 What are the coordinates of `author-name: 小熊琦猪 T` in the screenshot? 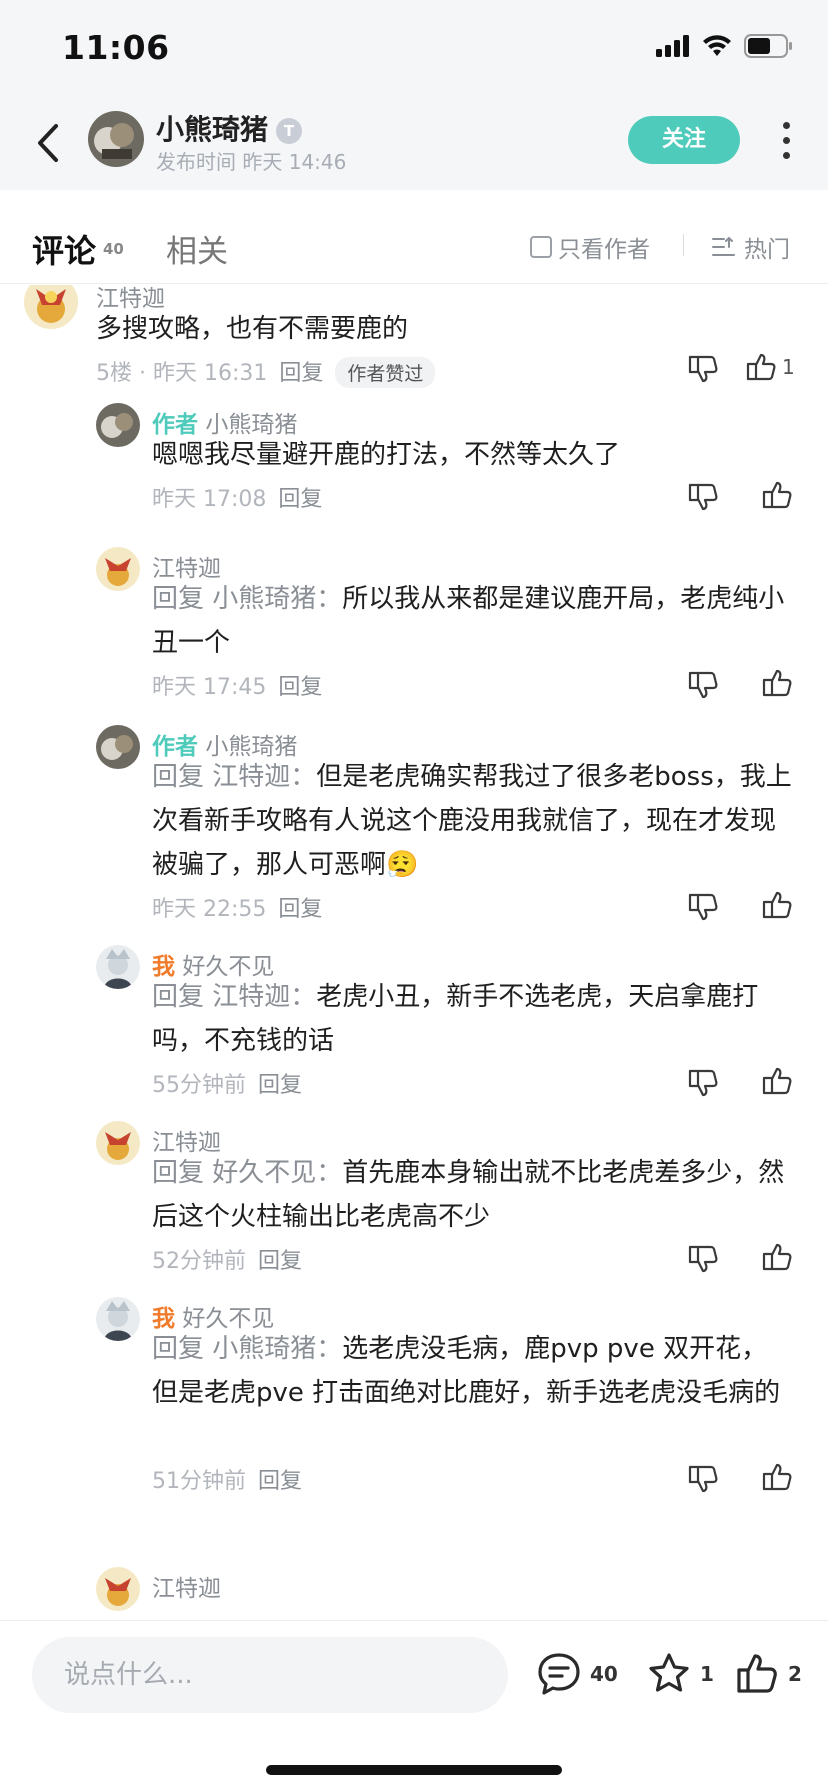 It's located at (229, 128).